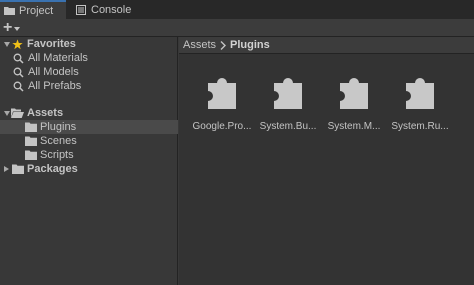  I want to click on tree-item-all-materials: All Materials, so click(89, 58).